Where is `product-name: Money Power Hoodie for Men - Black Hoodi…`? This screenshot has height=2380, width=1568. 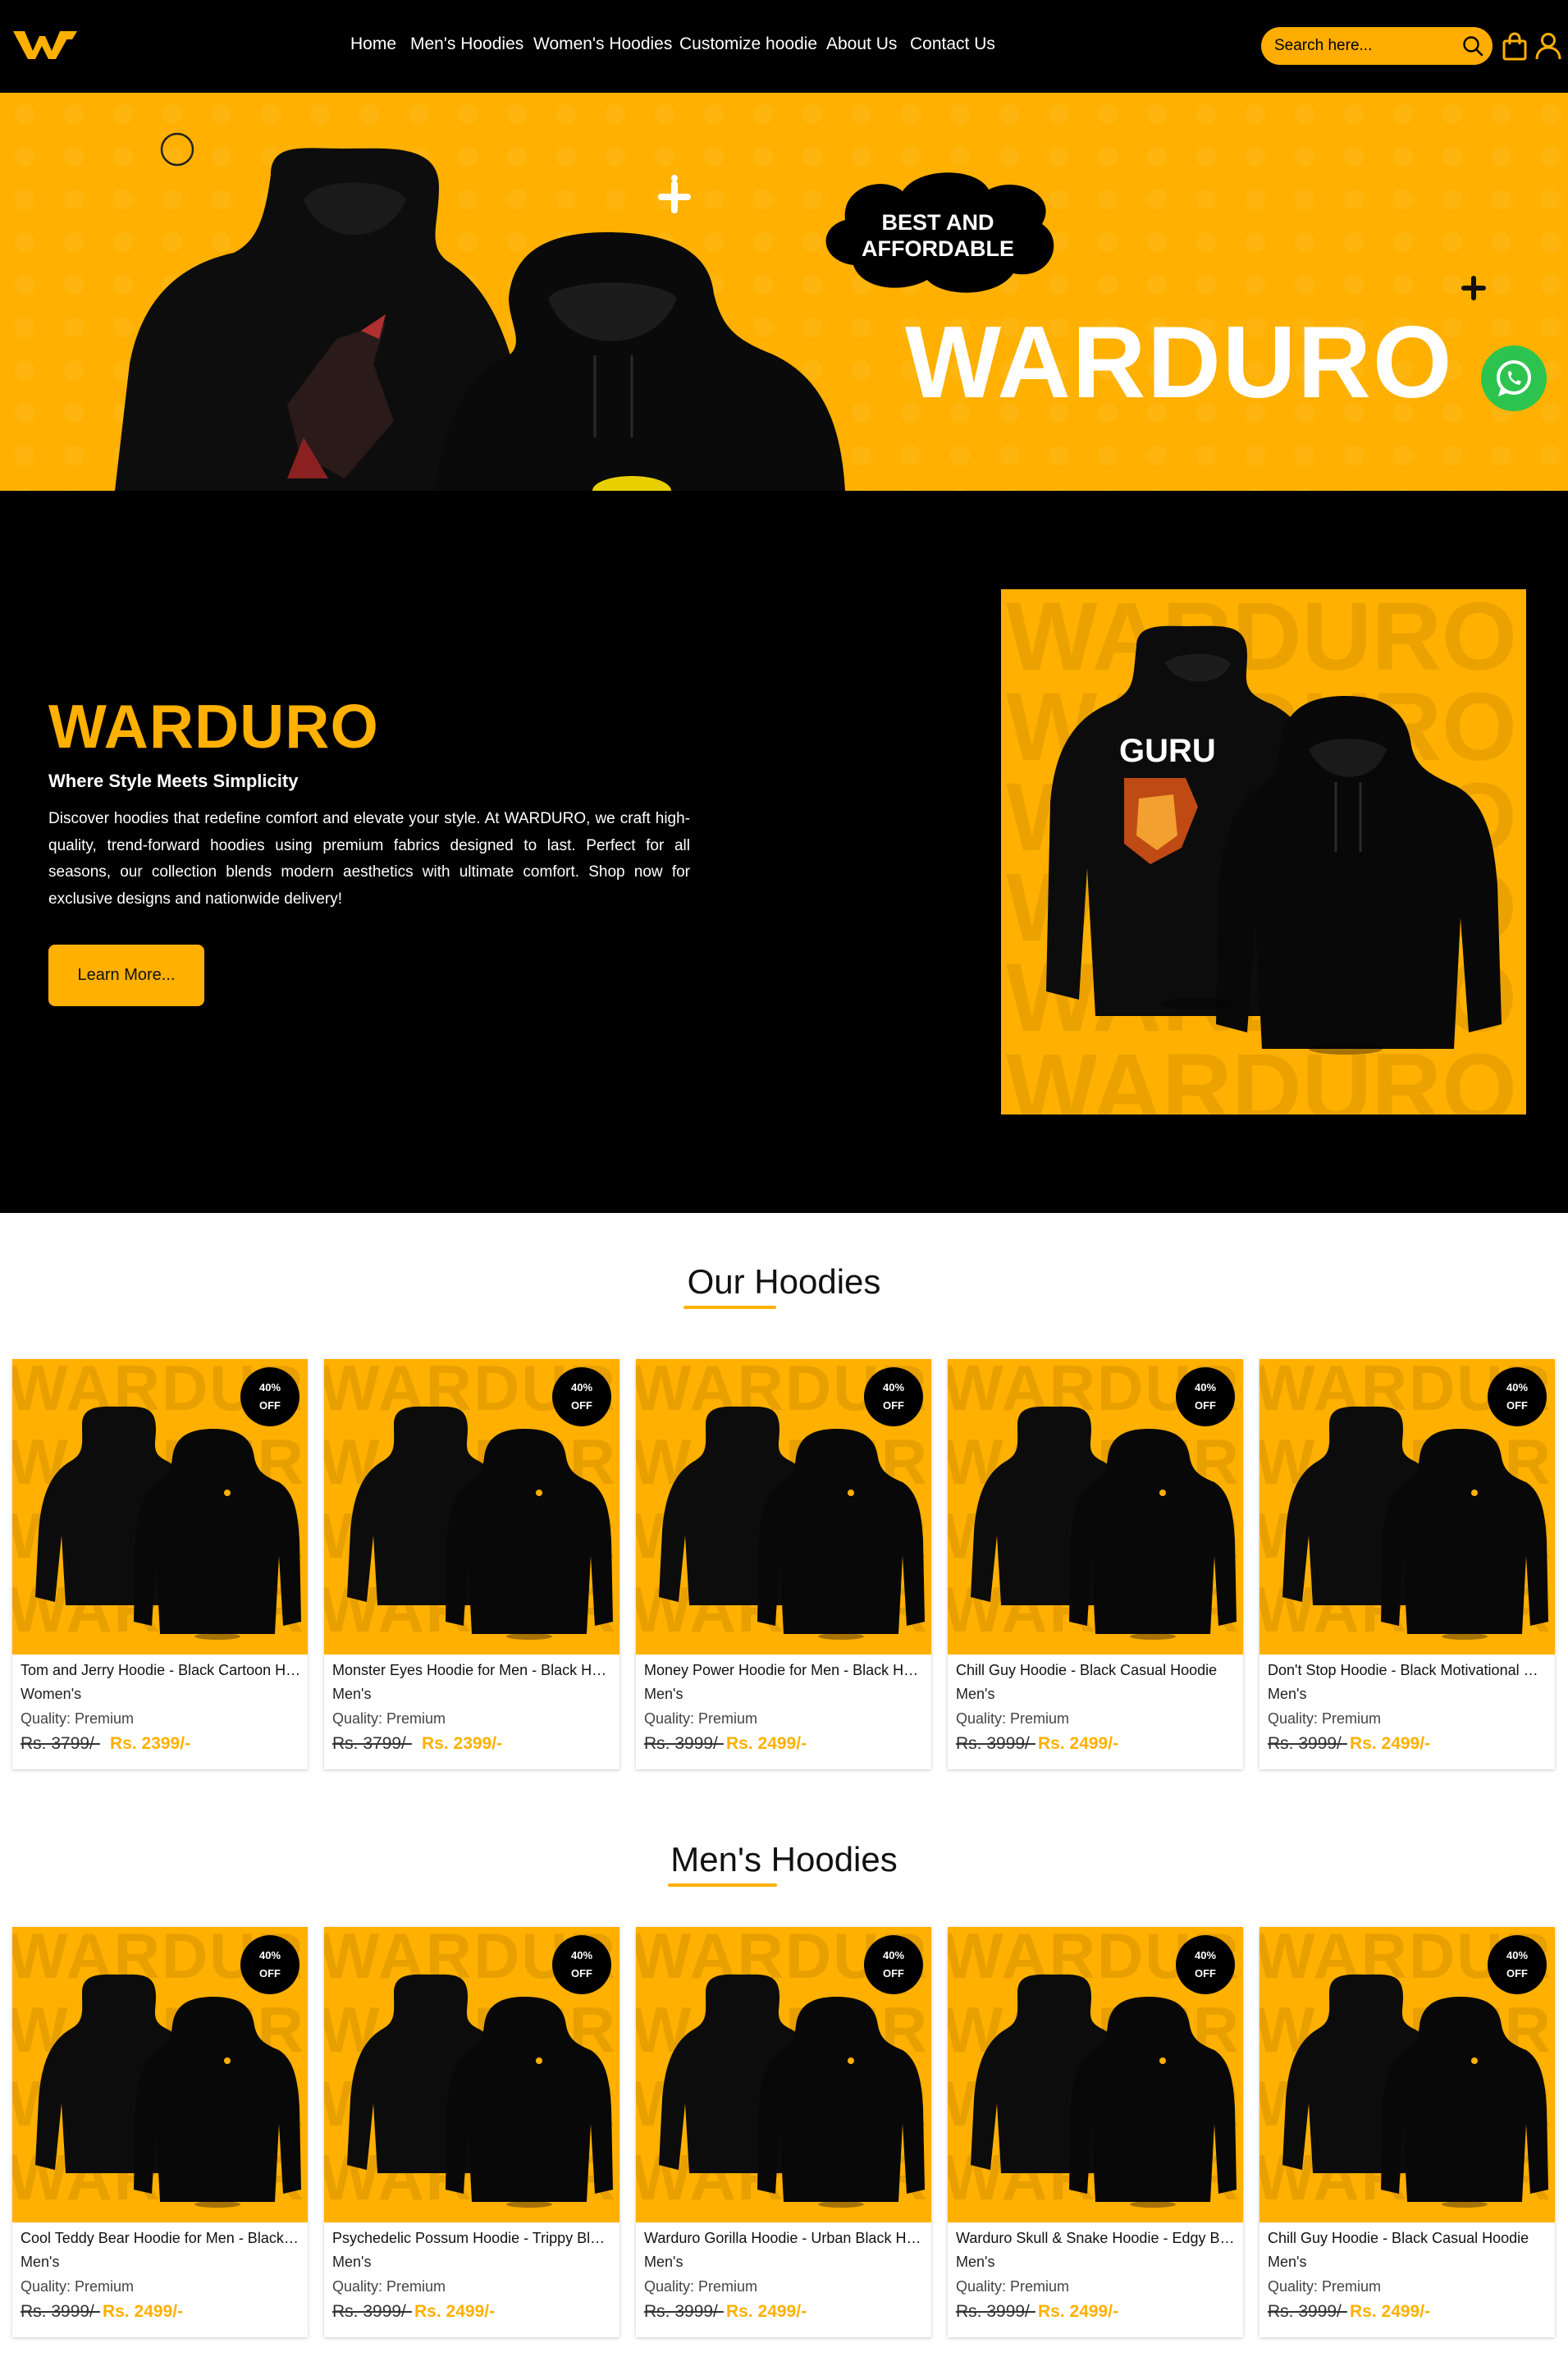
product-name: Money Power Hoodie for Men - Black Hoodi… is located at coordinates (784, 1670).